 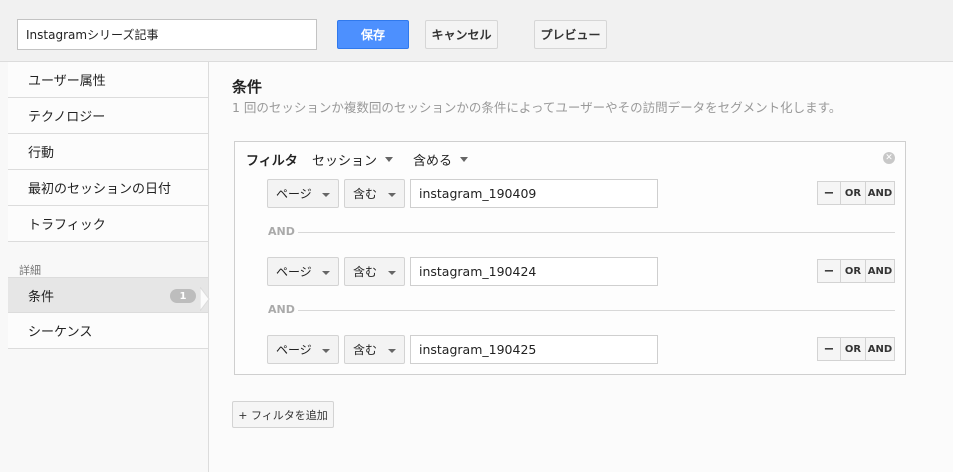 I want to click on preview-button: プレビュー, so click(x=570, y=34).